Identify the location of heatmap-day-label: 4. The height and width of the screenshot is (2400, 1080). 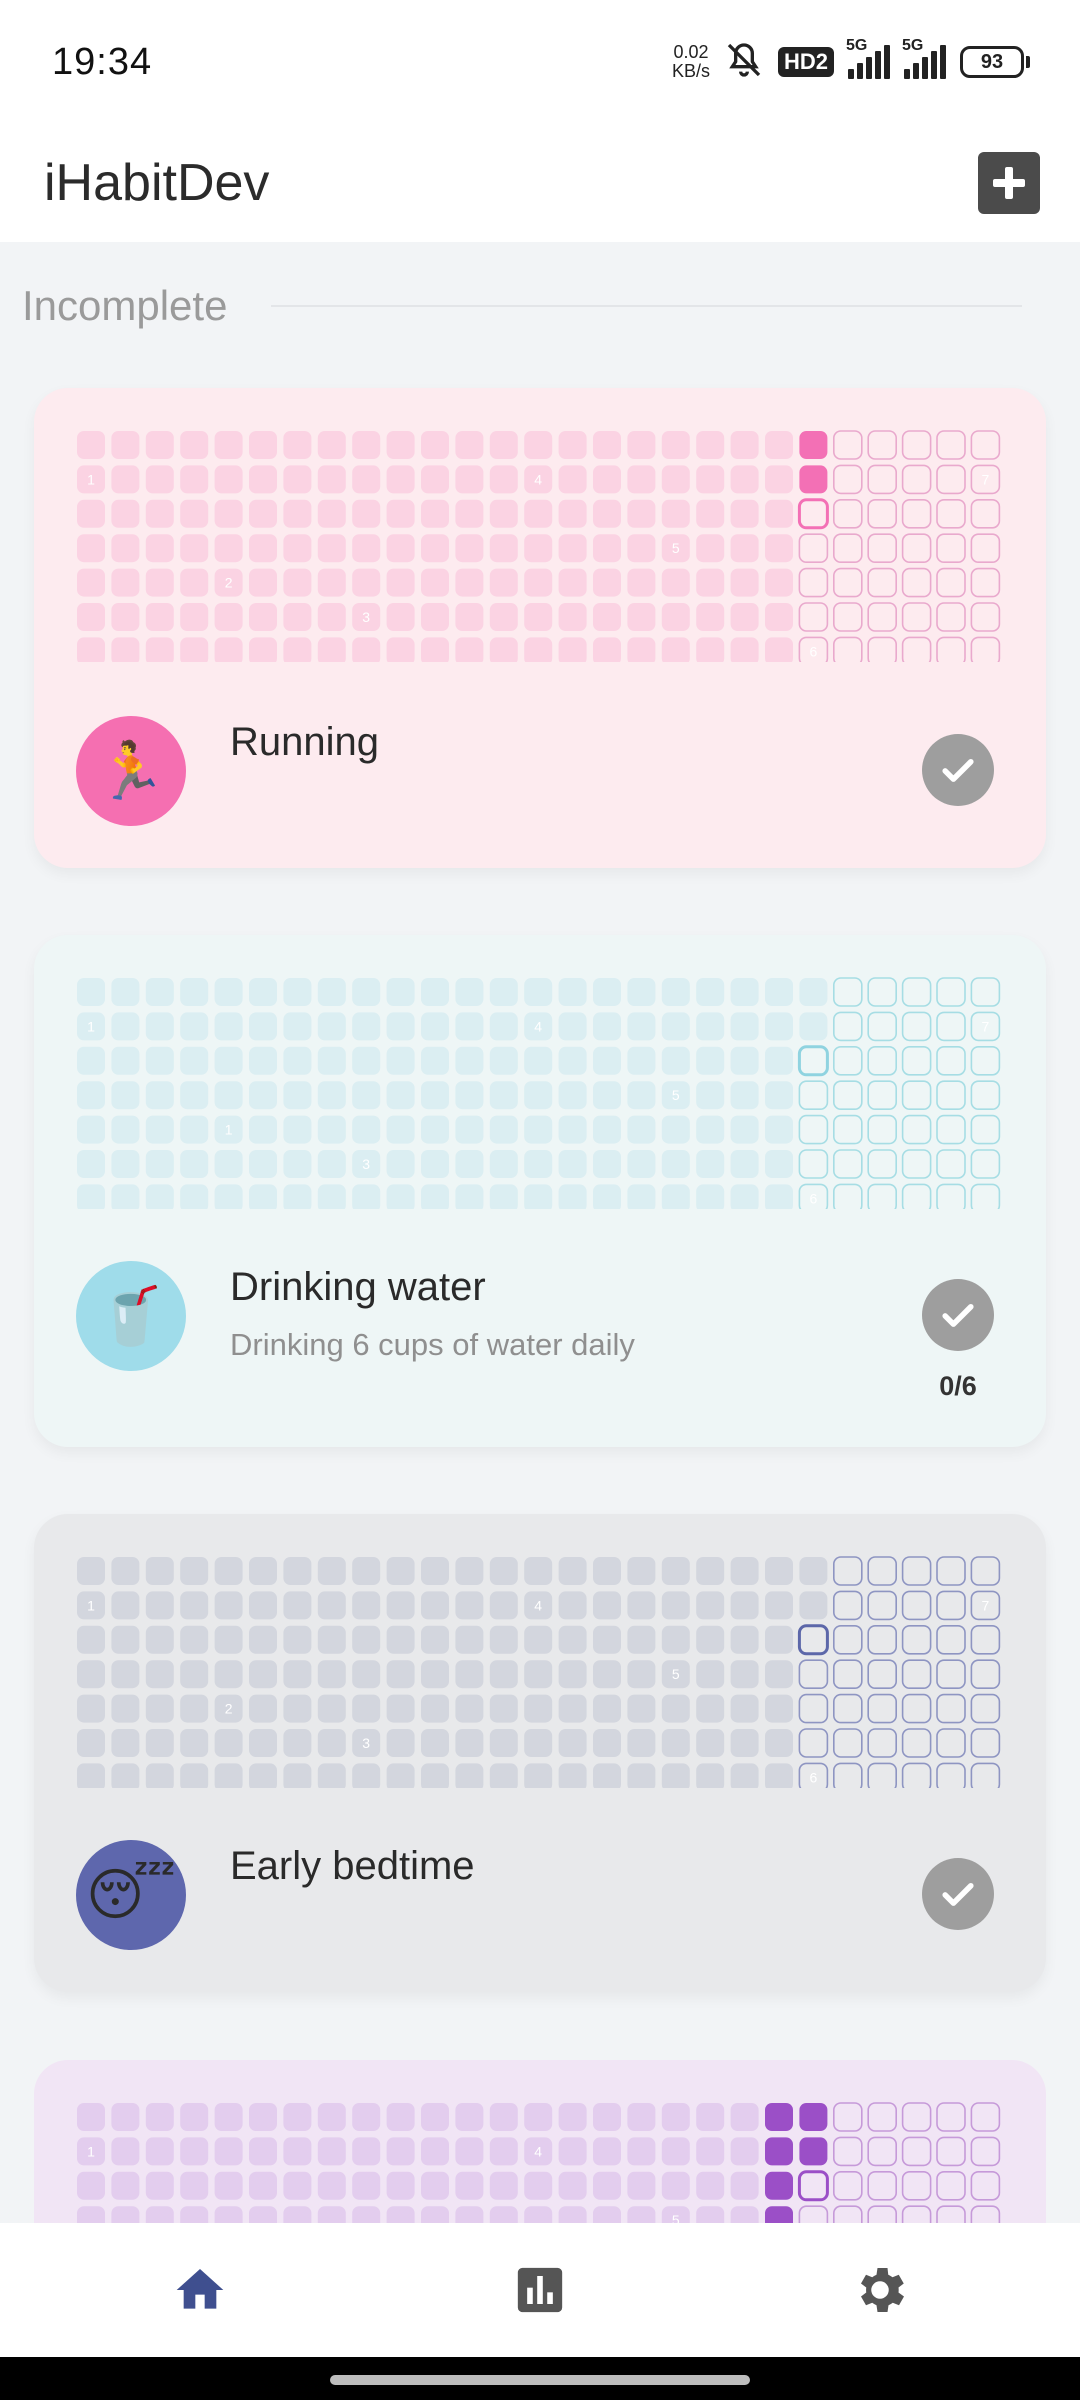
(538, 479).